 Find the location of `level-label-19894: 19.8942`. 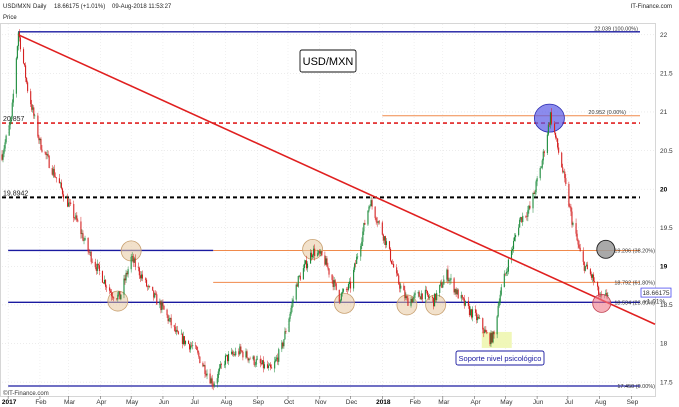

level-label-19894: 19.8942 is located at coordinates (15, 193).